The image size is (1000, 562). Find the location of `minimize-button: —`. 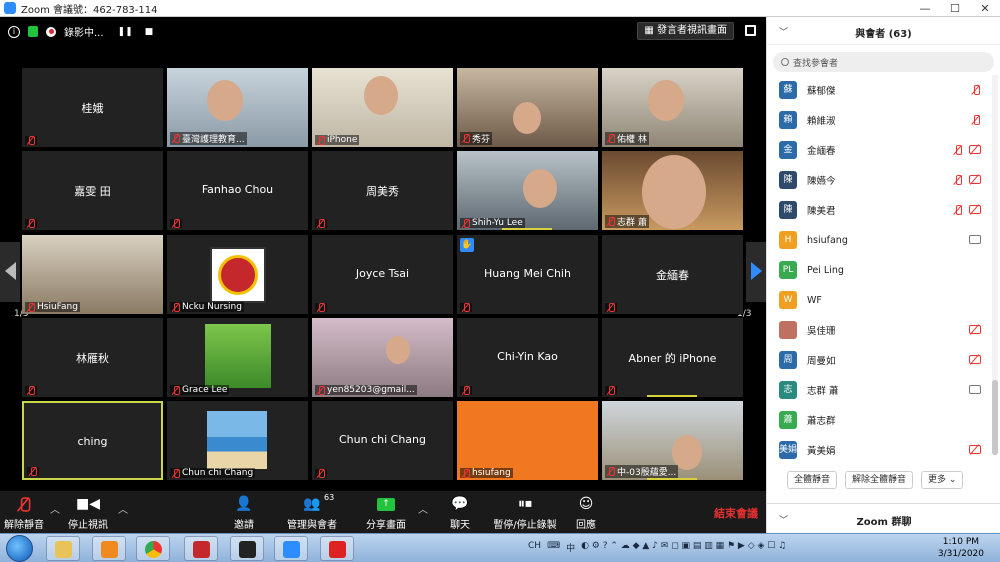

minimize-button: — is located at coordinates (925, 8).